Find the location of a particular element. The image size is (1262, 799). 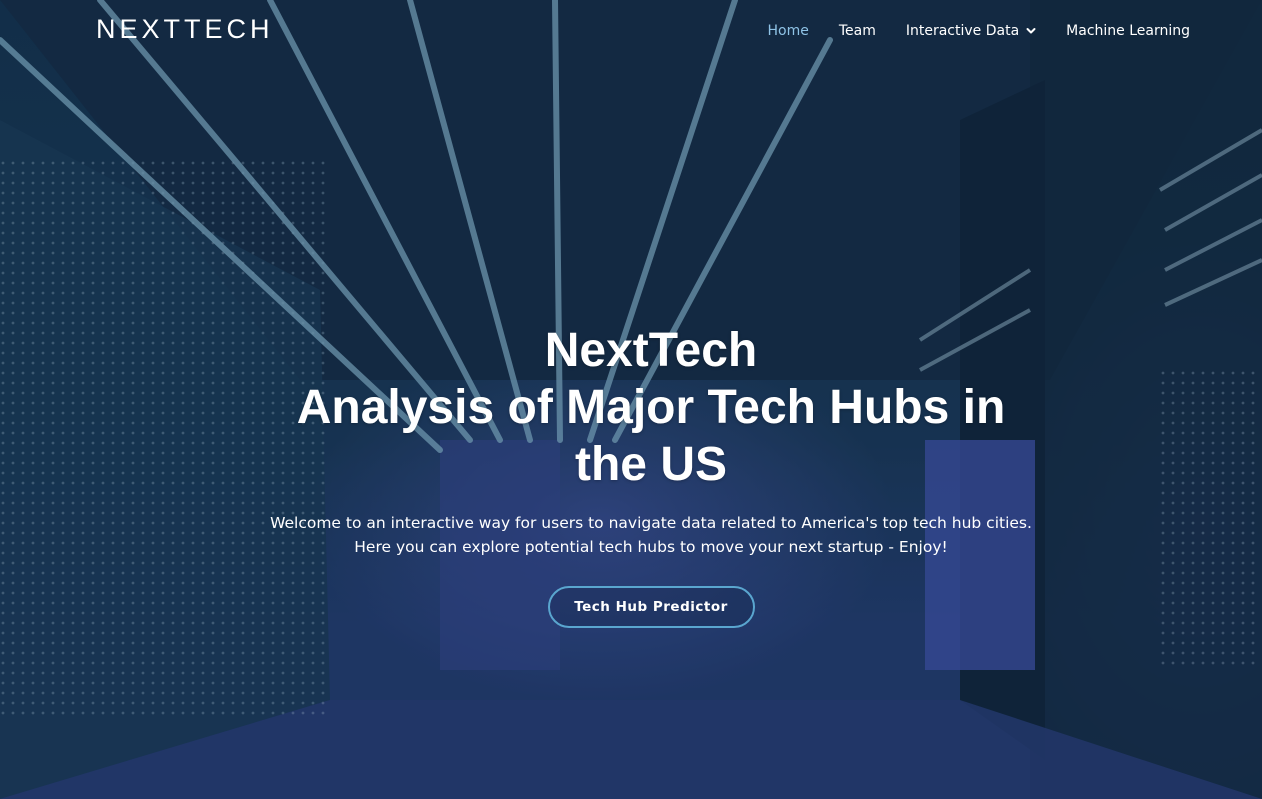

nav-link-interactive-data: Interactive Data is located at coordinates (971, 31).